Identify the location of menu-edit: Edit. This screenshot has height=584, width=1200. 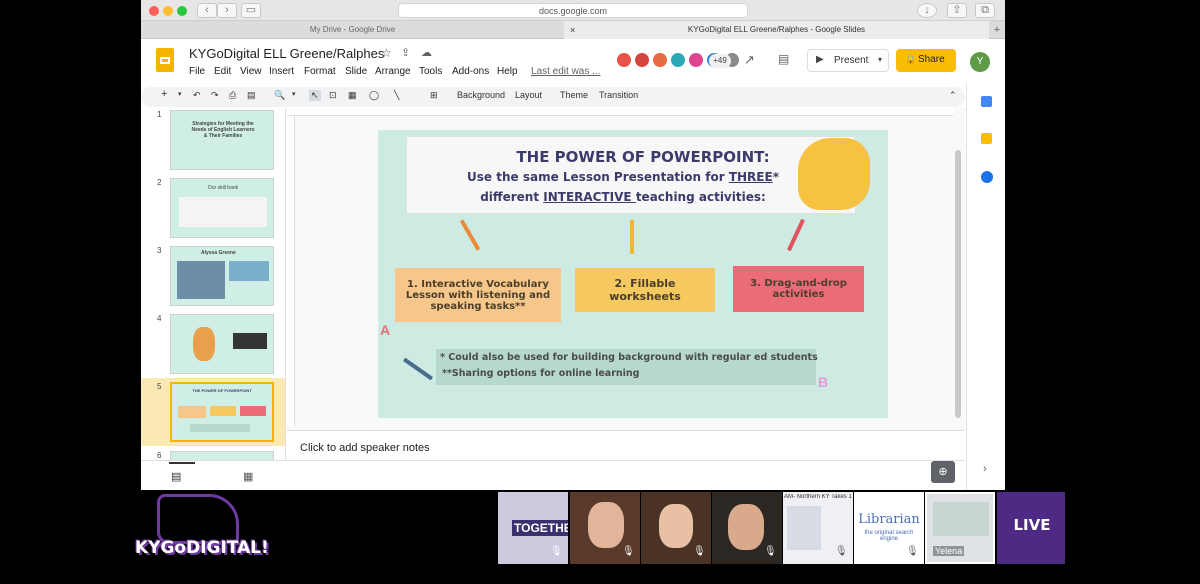
(222, 71).